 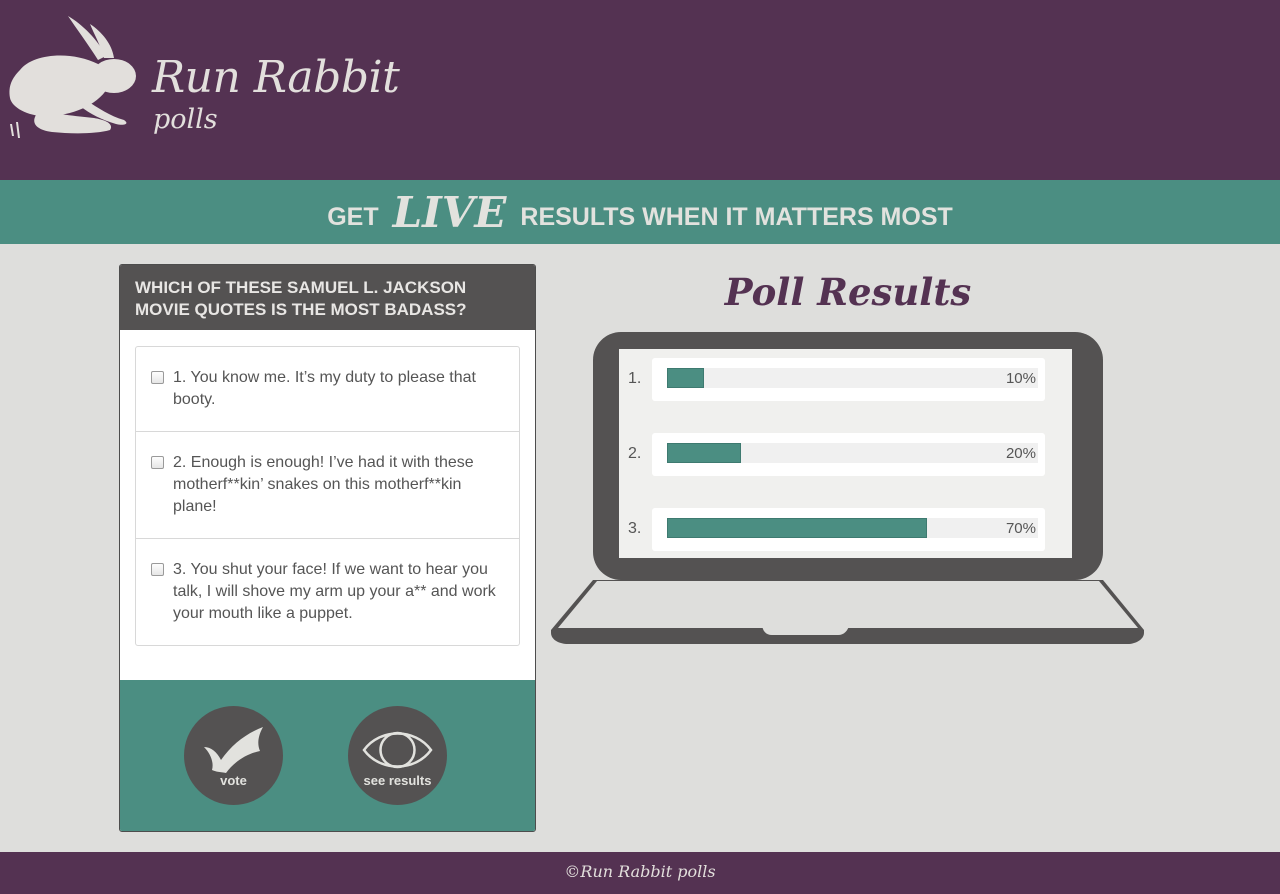 I want to click on site-footer: ©Run Rabbit polls, so click(x=640, y=873).